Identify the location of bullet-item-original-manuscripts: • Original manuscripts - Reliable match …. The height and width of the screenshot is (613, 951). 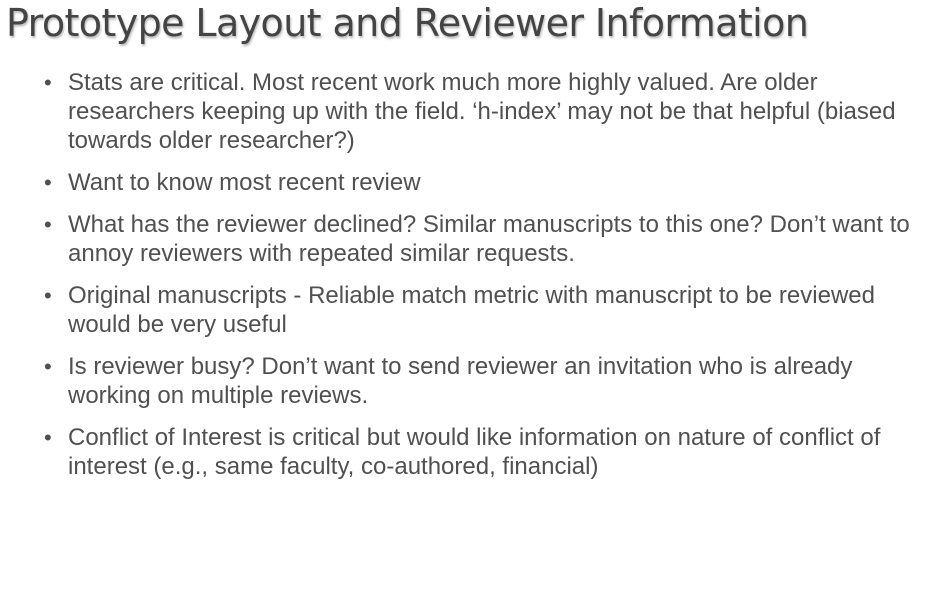
(485, 310).